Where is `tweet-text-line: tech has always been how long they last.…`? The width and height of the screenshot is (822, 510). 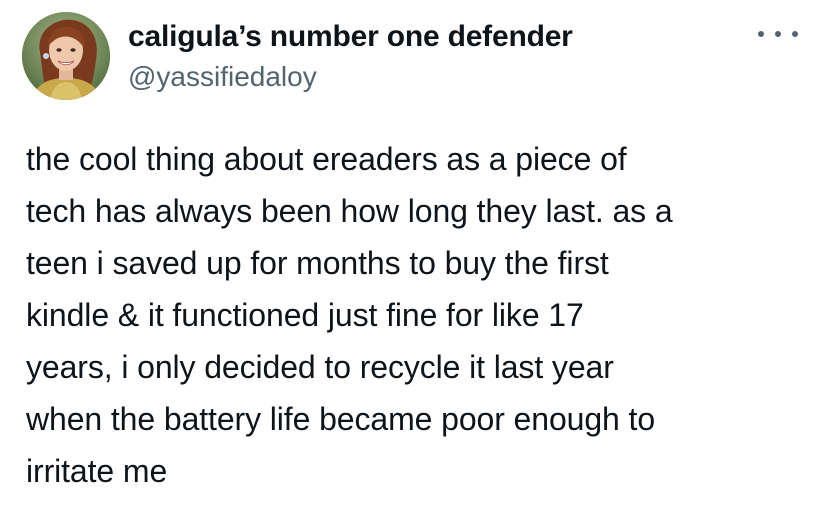
tweet-text-line: tech has always been how long they last.… is located at coordinates (349, 211).